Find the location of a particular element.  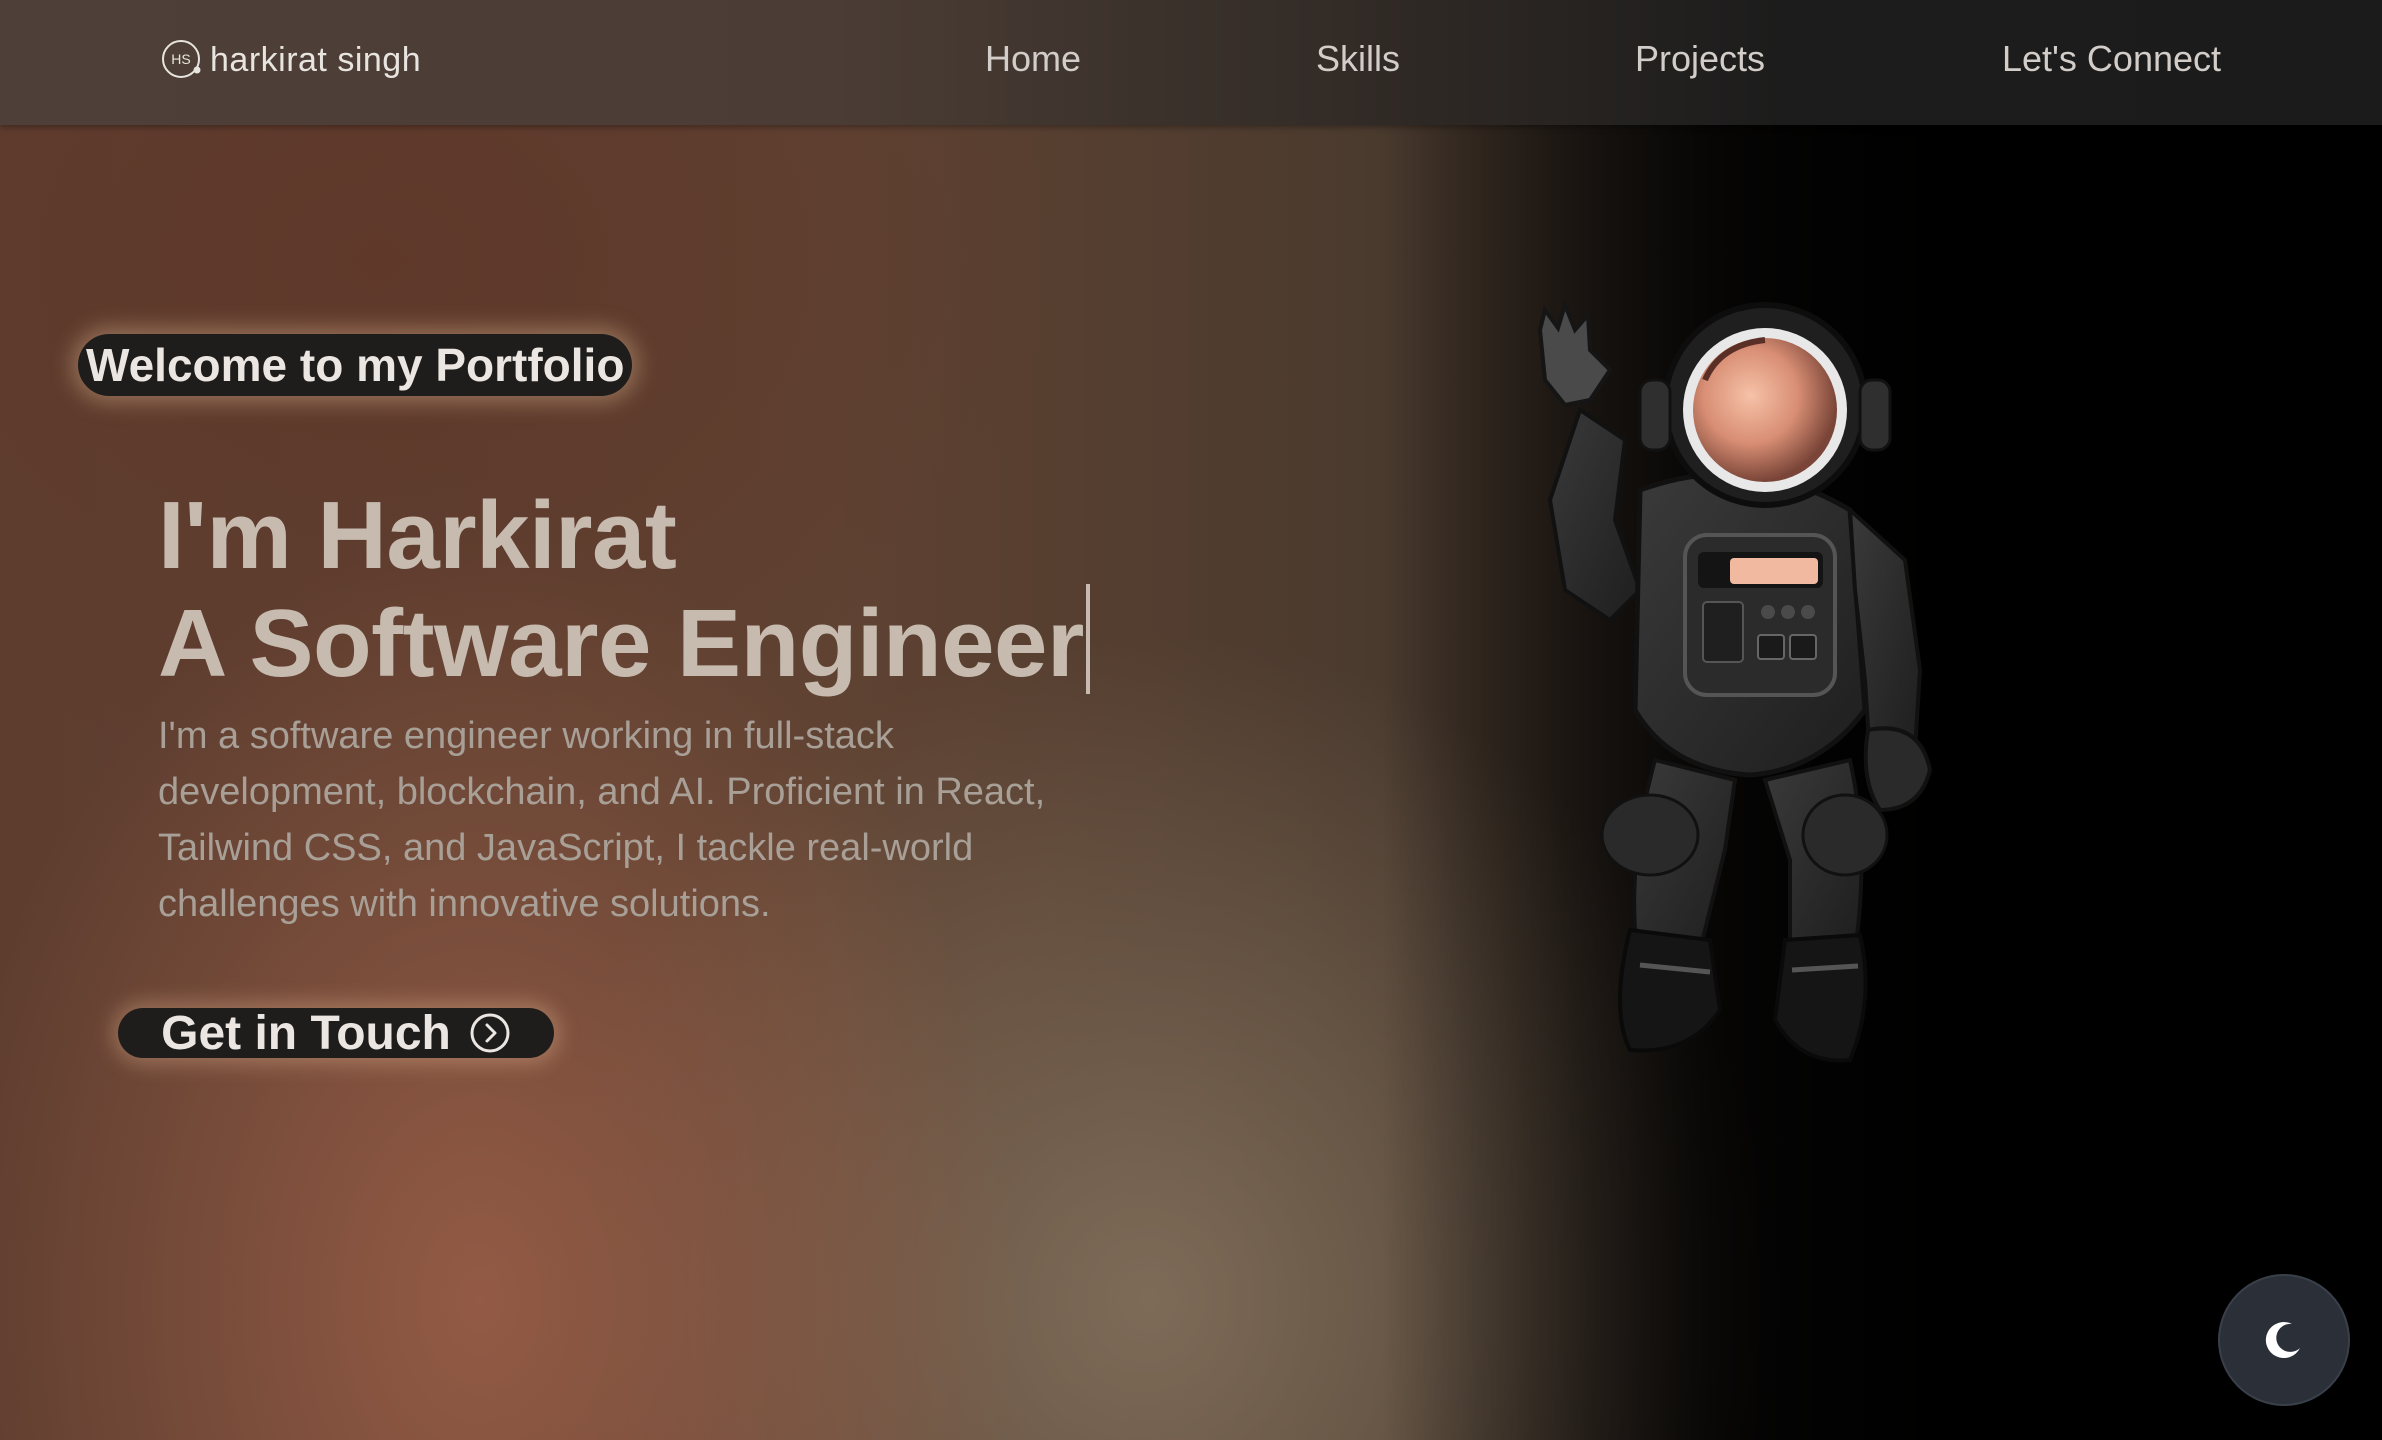

astronaut-illustration is located at coordinates (1735, 680).